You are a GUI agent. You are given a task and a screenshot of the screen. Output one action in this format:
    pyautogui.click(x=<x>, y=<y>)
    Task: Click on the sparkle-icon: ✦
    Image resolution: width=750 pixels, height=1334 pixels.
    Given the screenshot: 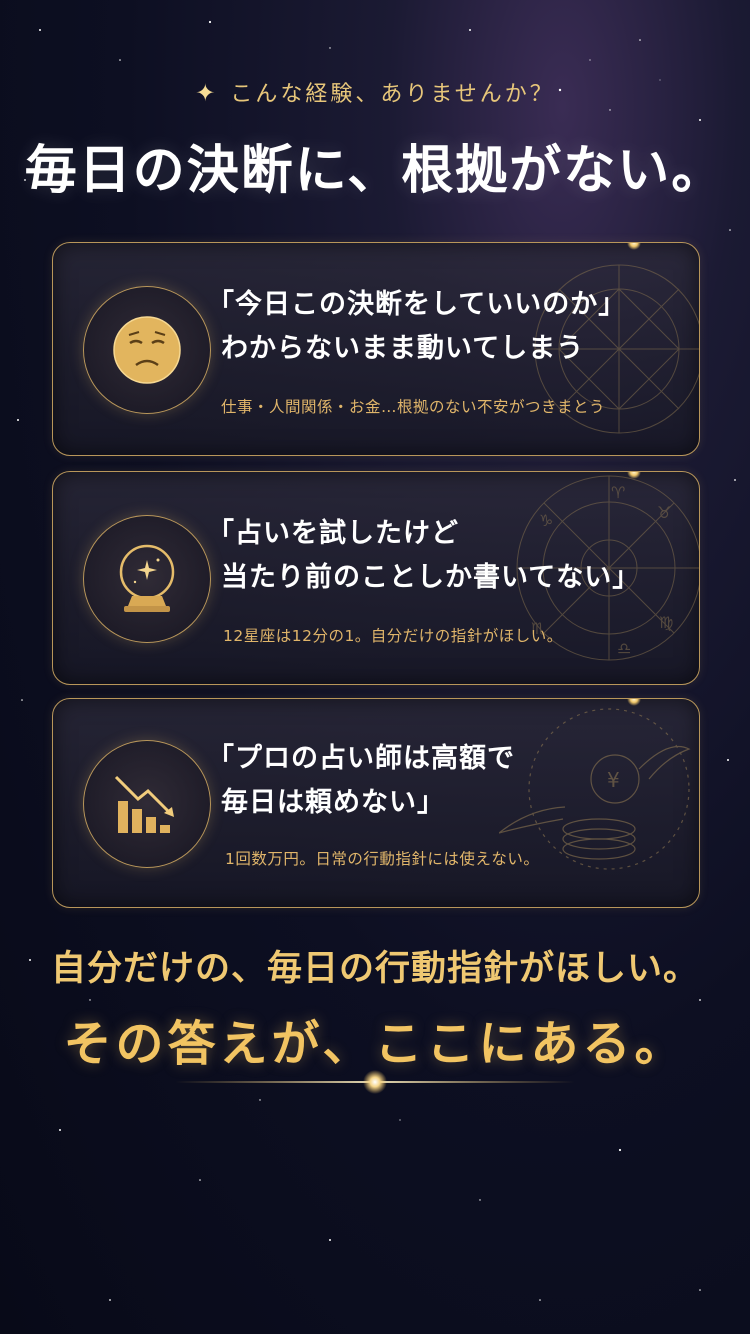 What is the action you would take?
    pyautogui.click(x=207, y=93)
    